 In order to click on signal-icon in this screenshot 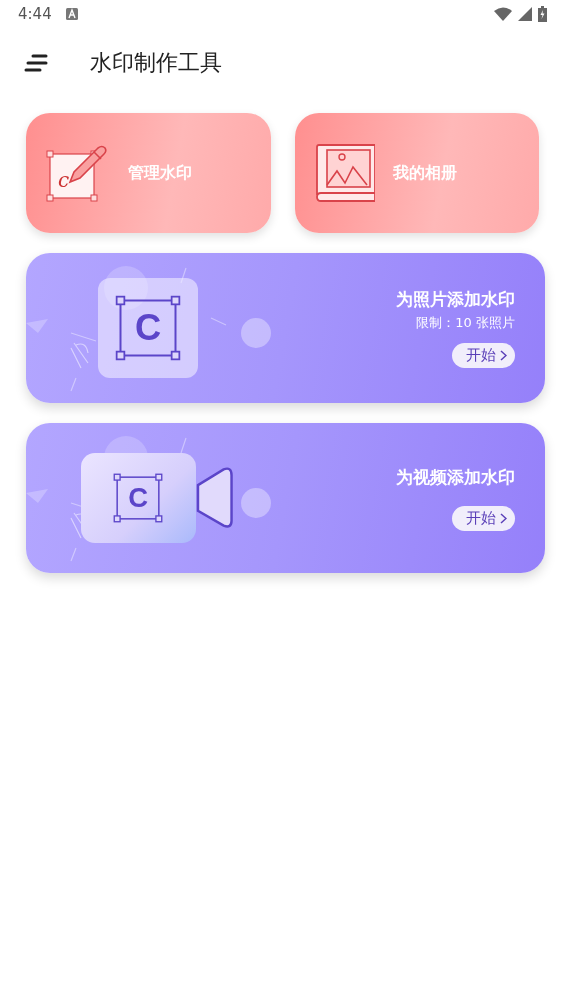, I will do `click(525, 14)`.